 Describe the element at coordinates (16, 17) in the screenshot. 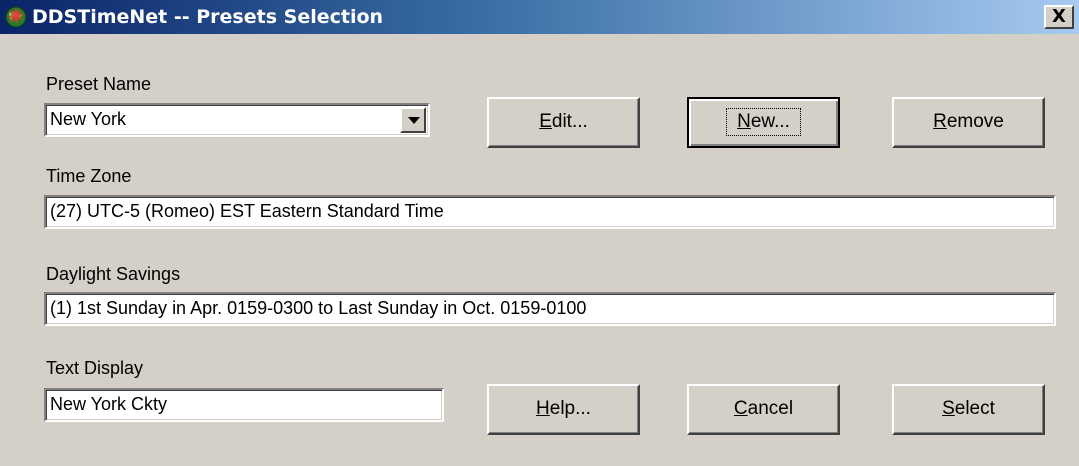

I see `globe-icon` at that location.